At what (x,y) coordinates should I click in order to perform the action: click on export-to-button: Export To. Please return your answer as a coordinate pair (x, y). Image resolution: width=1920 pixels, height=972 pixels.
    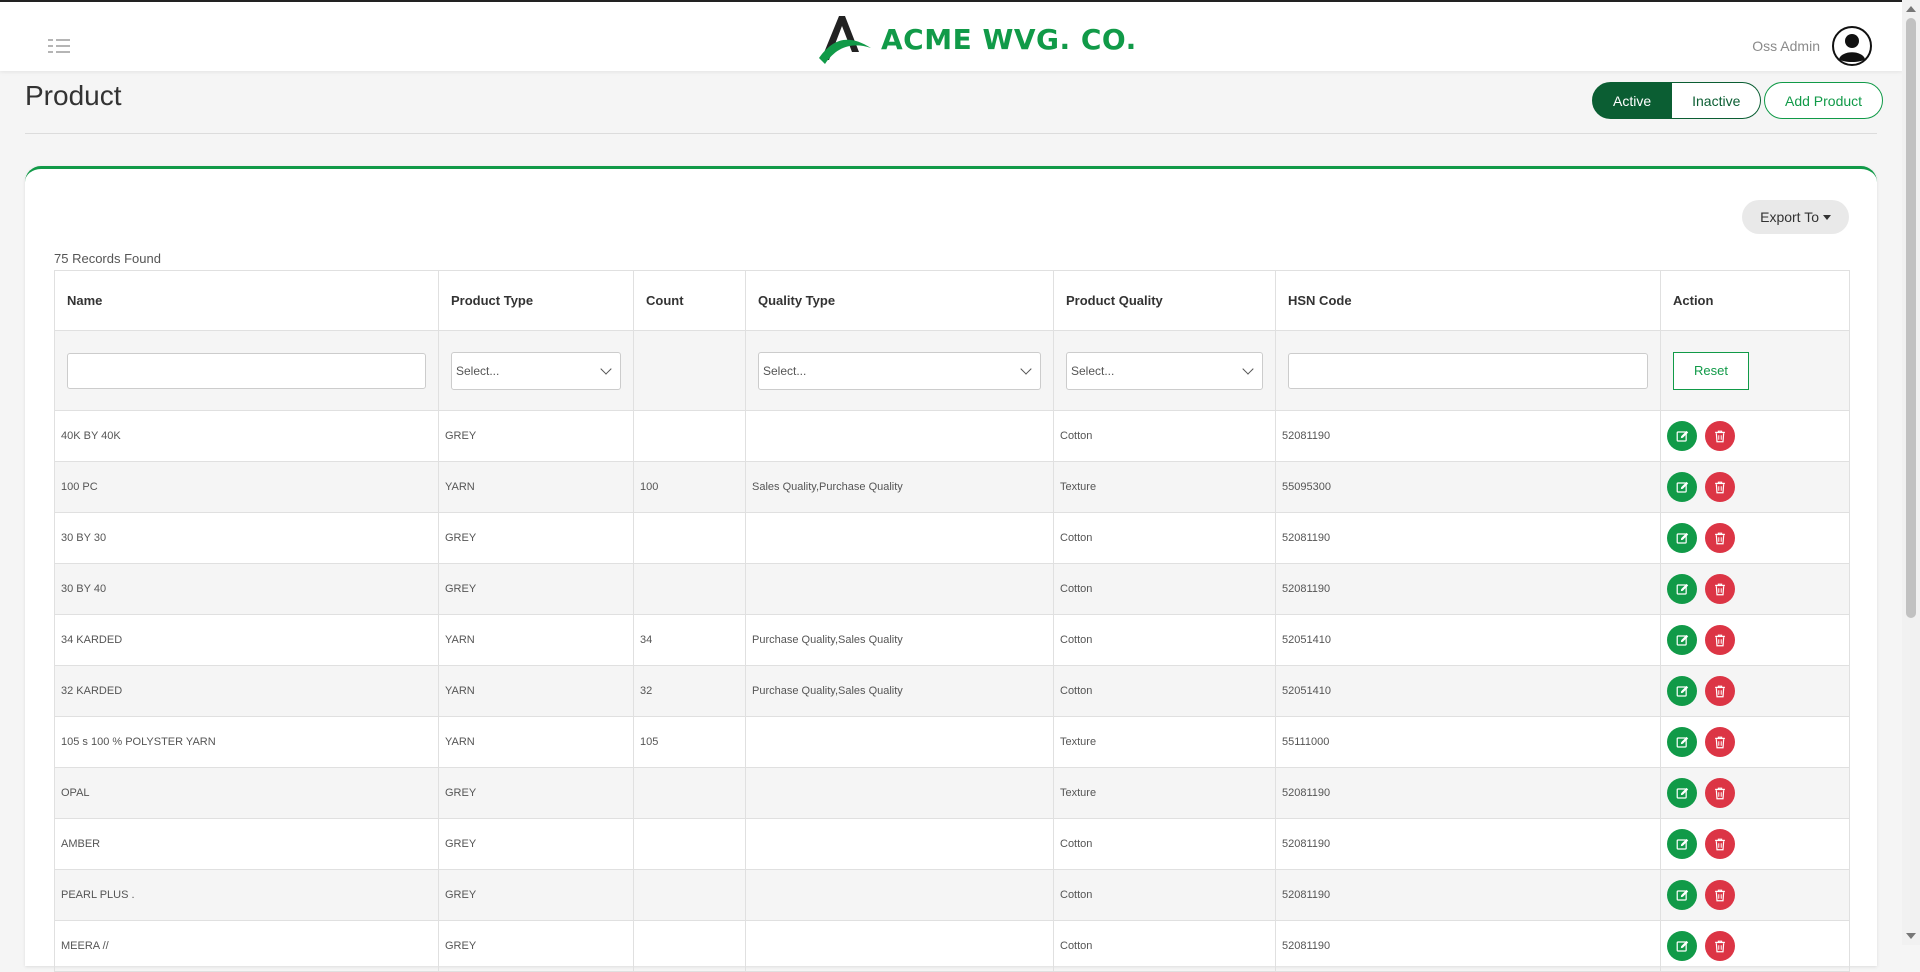
    Looking at the image, I should click on (1795, 217).